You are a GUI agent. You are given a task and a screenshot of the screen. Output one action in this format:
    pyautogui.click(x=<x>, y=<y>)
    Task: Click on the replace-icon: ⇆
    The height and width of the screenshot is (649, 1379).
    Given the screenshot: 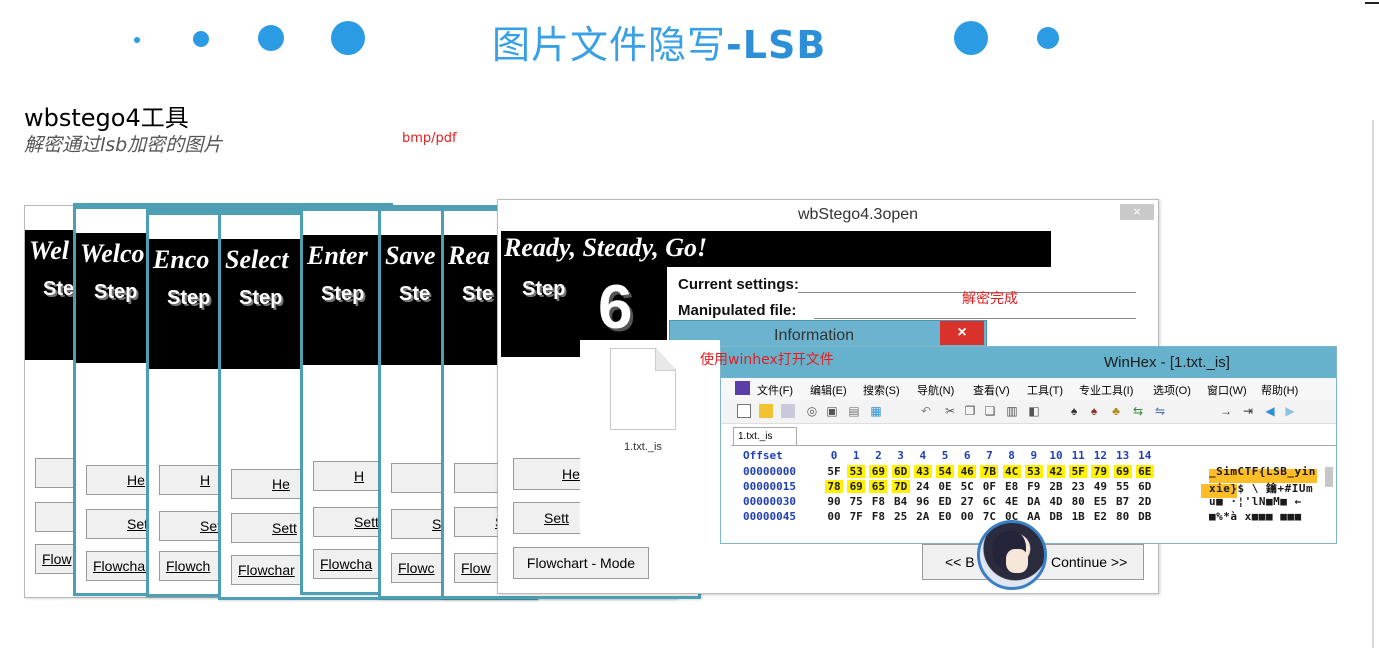 What is the action you would take?
    pyautogui.click(x=1138, y=411)
    